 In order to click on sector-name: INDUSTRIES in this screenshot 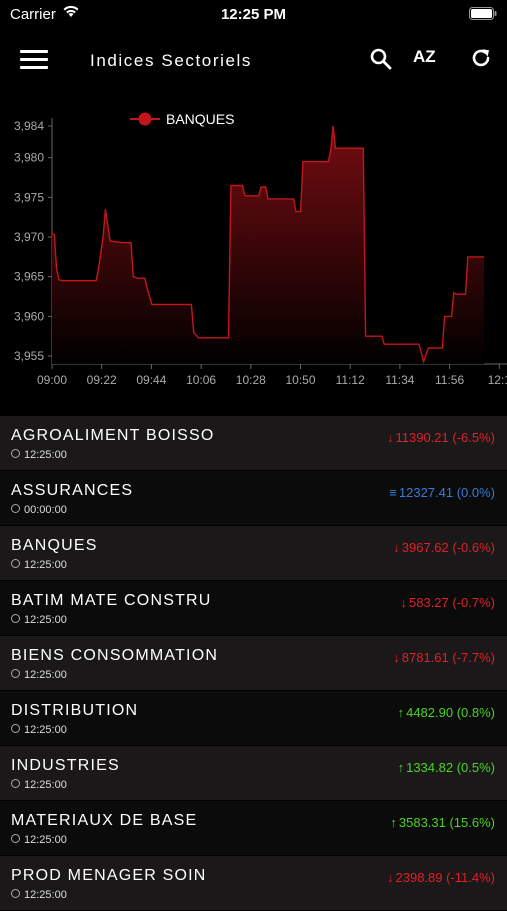, I will do `click(65, 765)`.